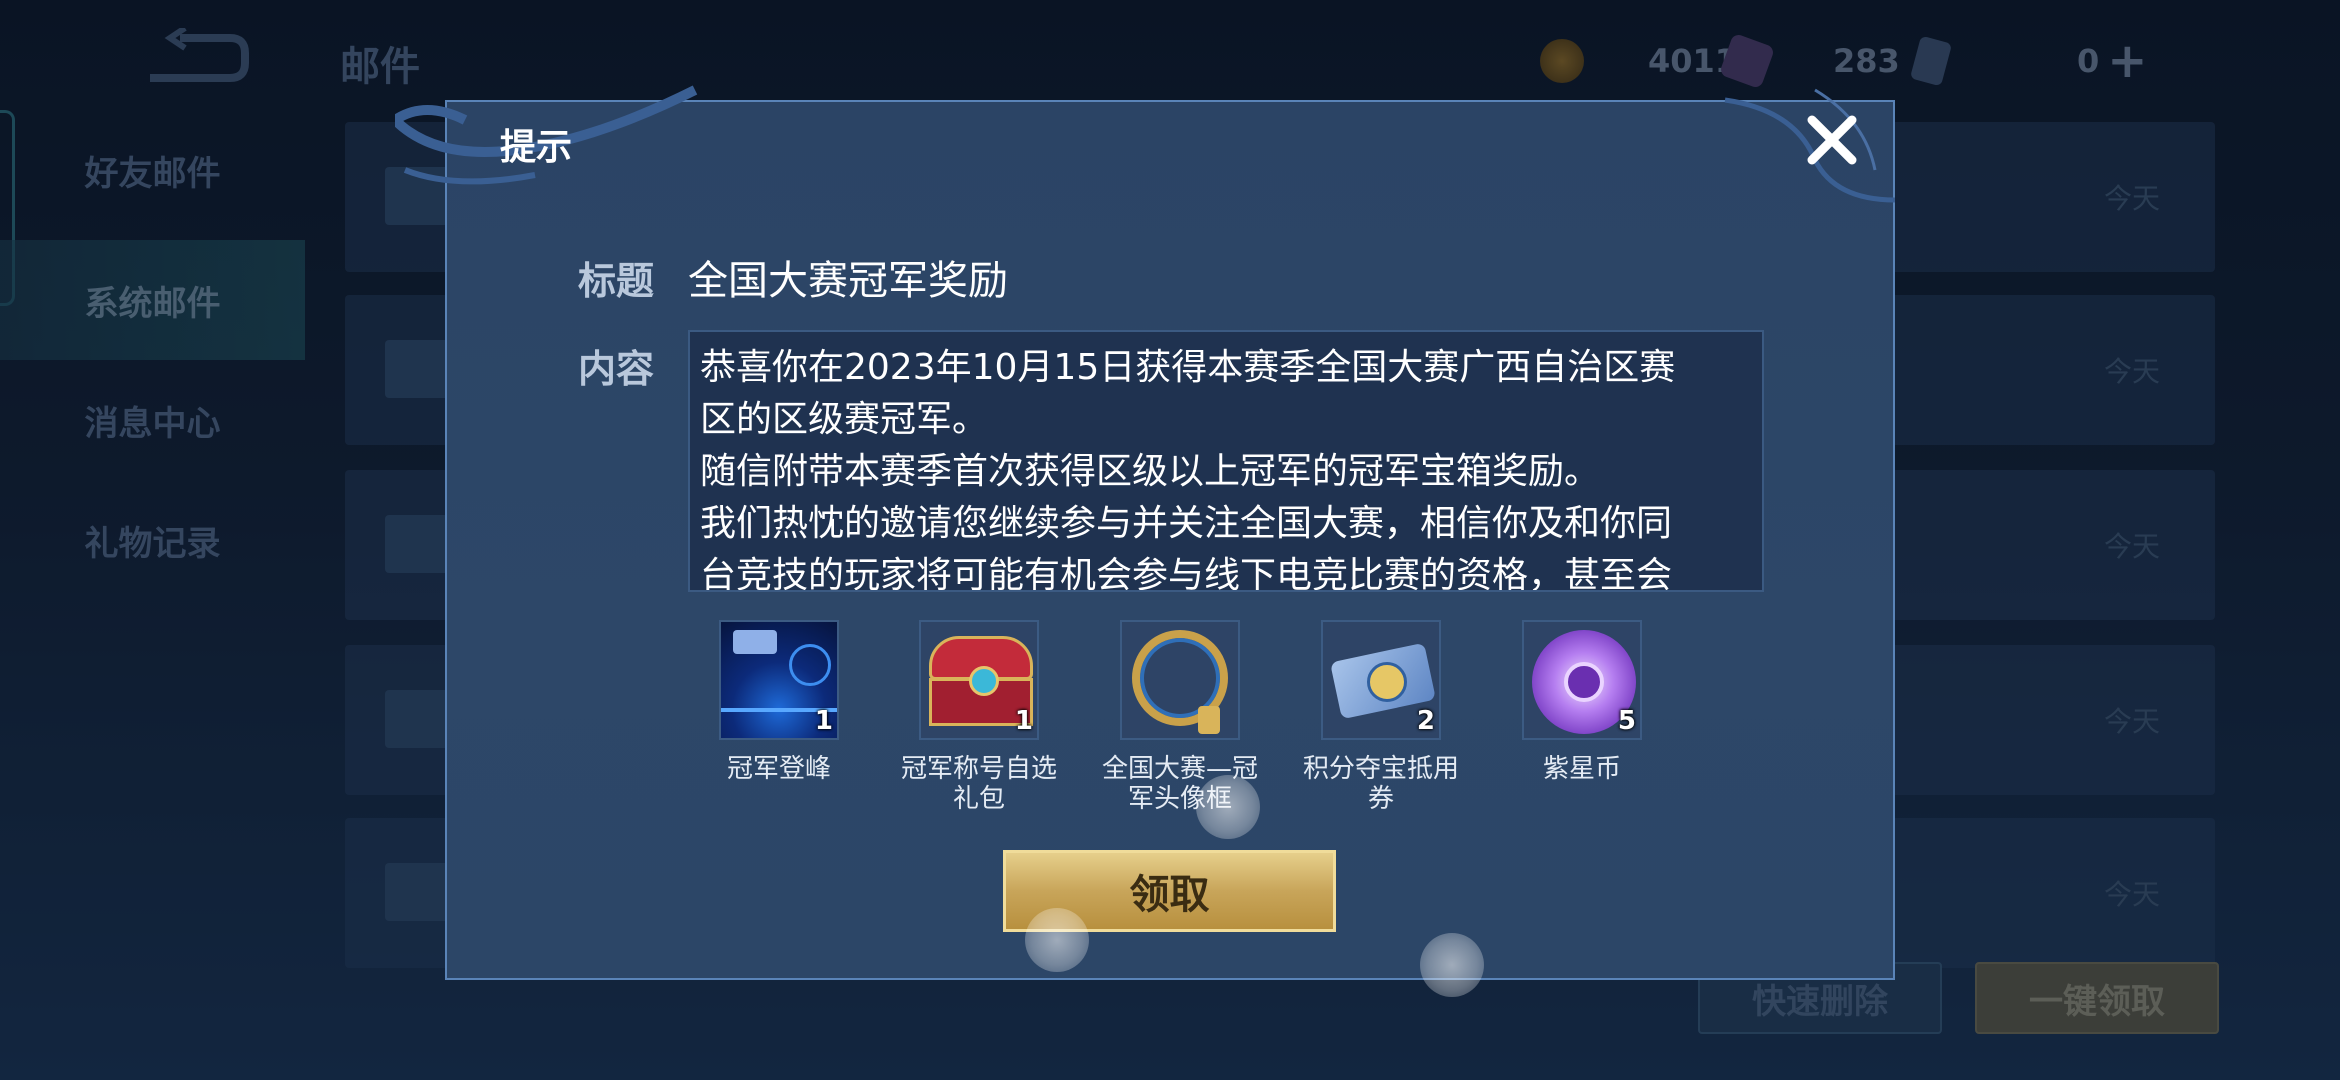  Describe the element at coordinates (1582, 680) in the screenshot. I see `purple-star-coin-icon: 5` at that location.